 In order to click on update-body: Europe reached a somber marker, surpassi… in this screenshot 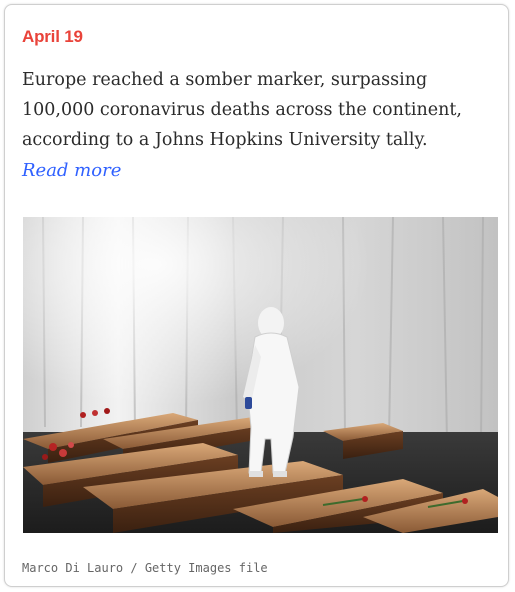, I will do `click(242, 110)`.